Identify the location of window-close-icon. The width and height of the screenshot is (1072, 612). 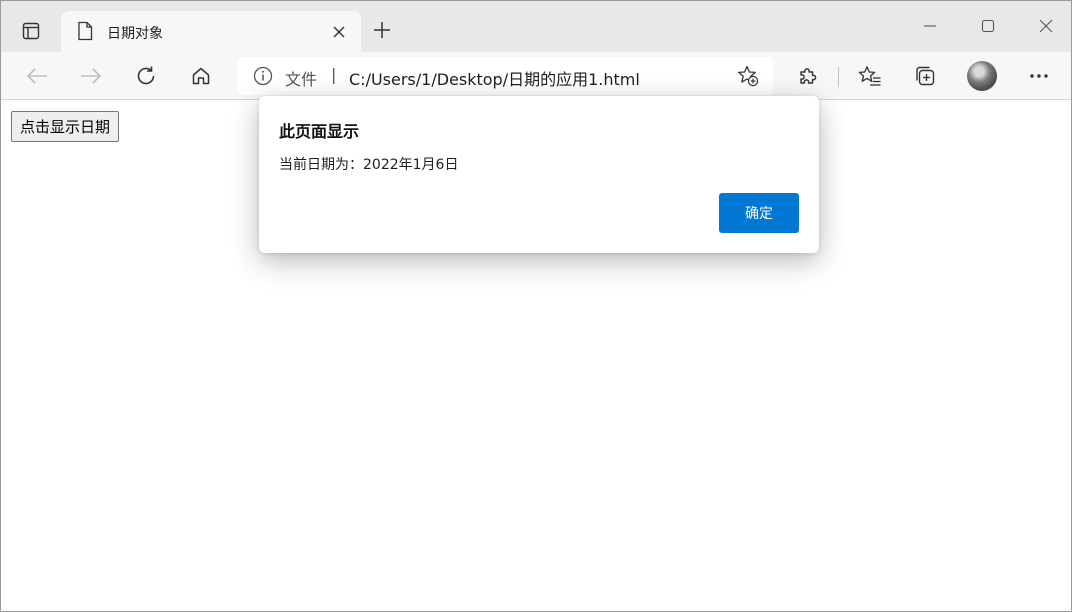
(1046, 26).